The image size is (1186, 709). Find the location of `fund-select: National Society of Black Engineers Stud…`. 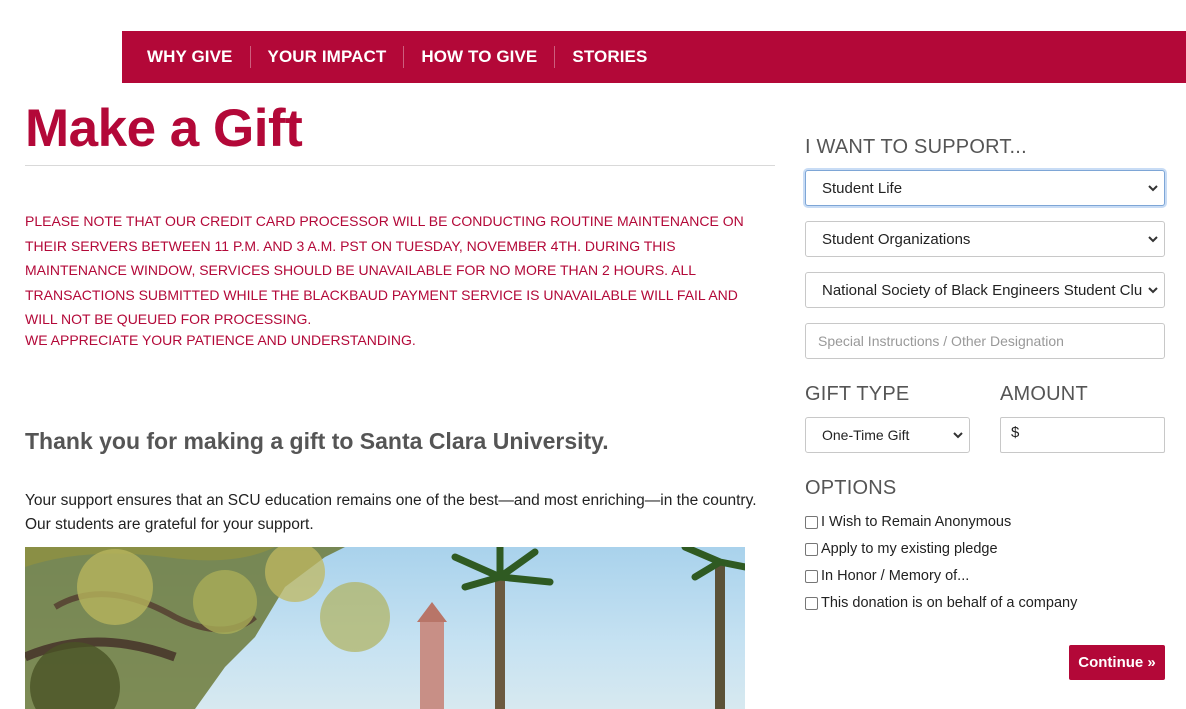

fund-select: National Society of Black Engineers Stud… is located at coordinates (985, 290).